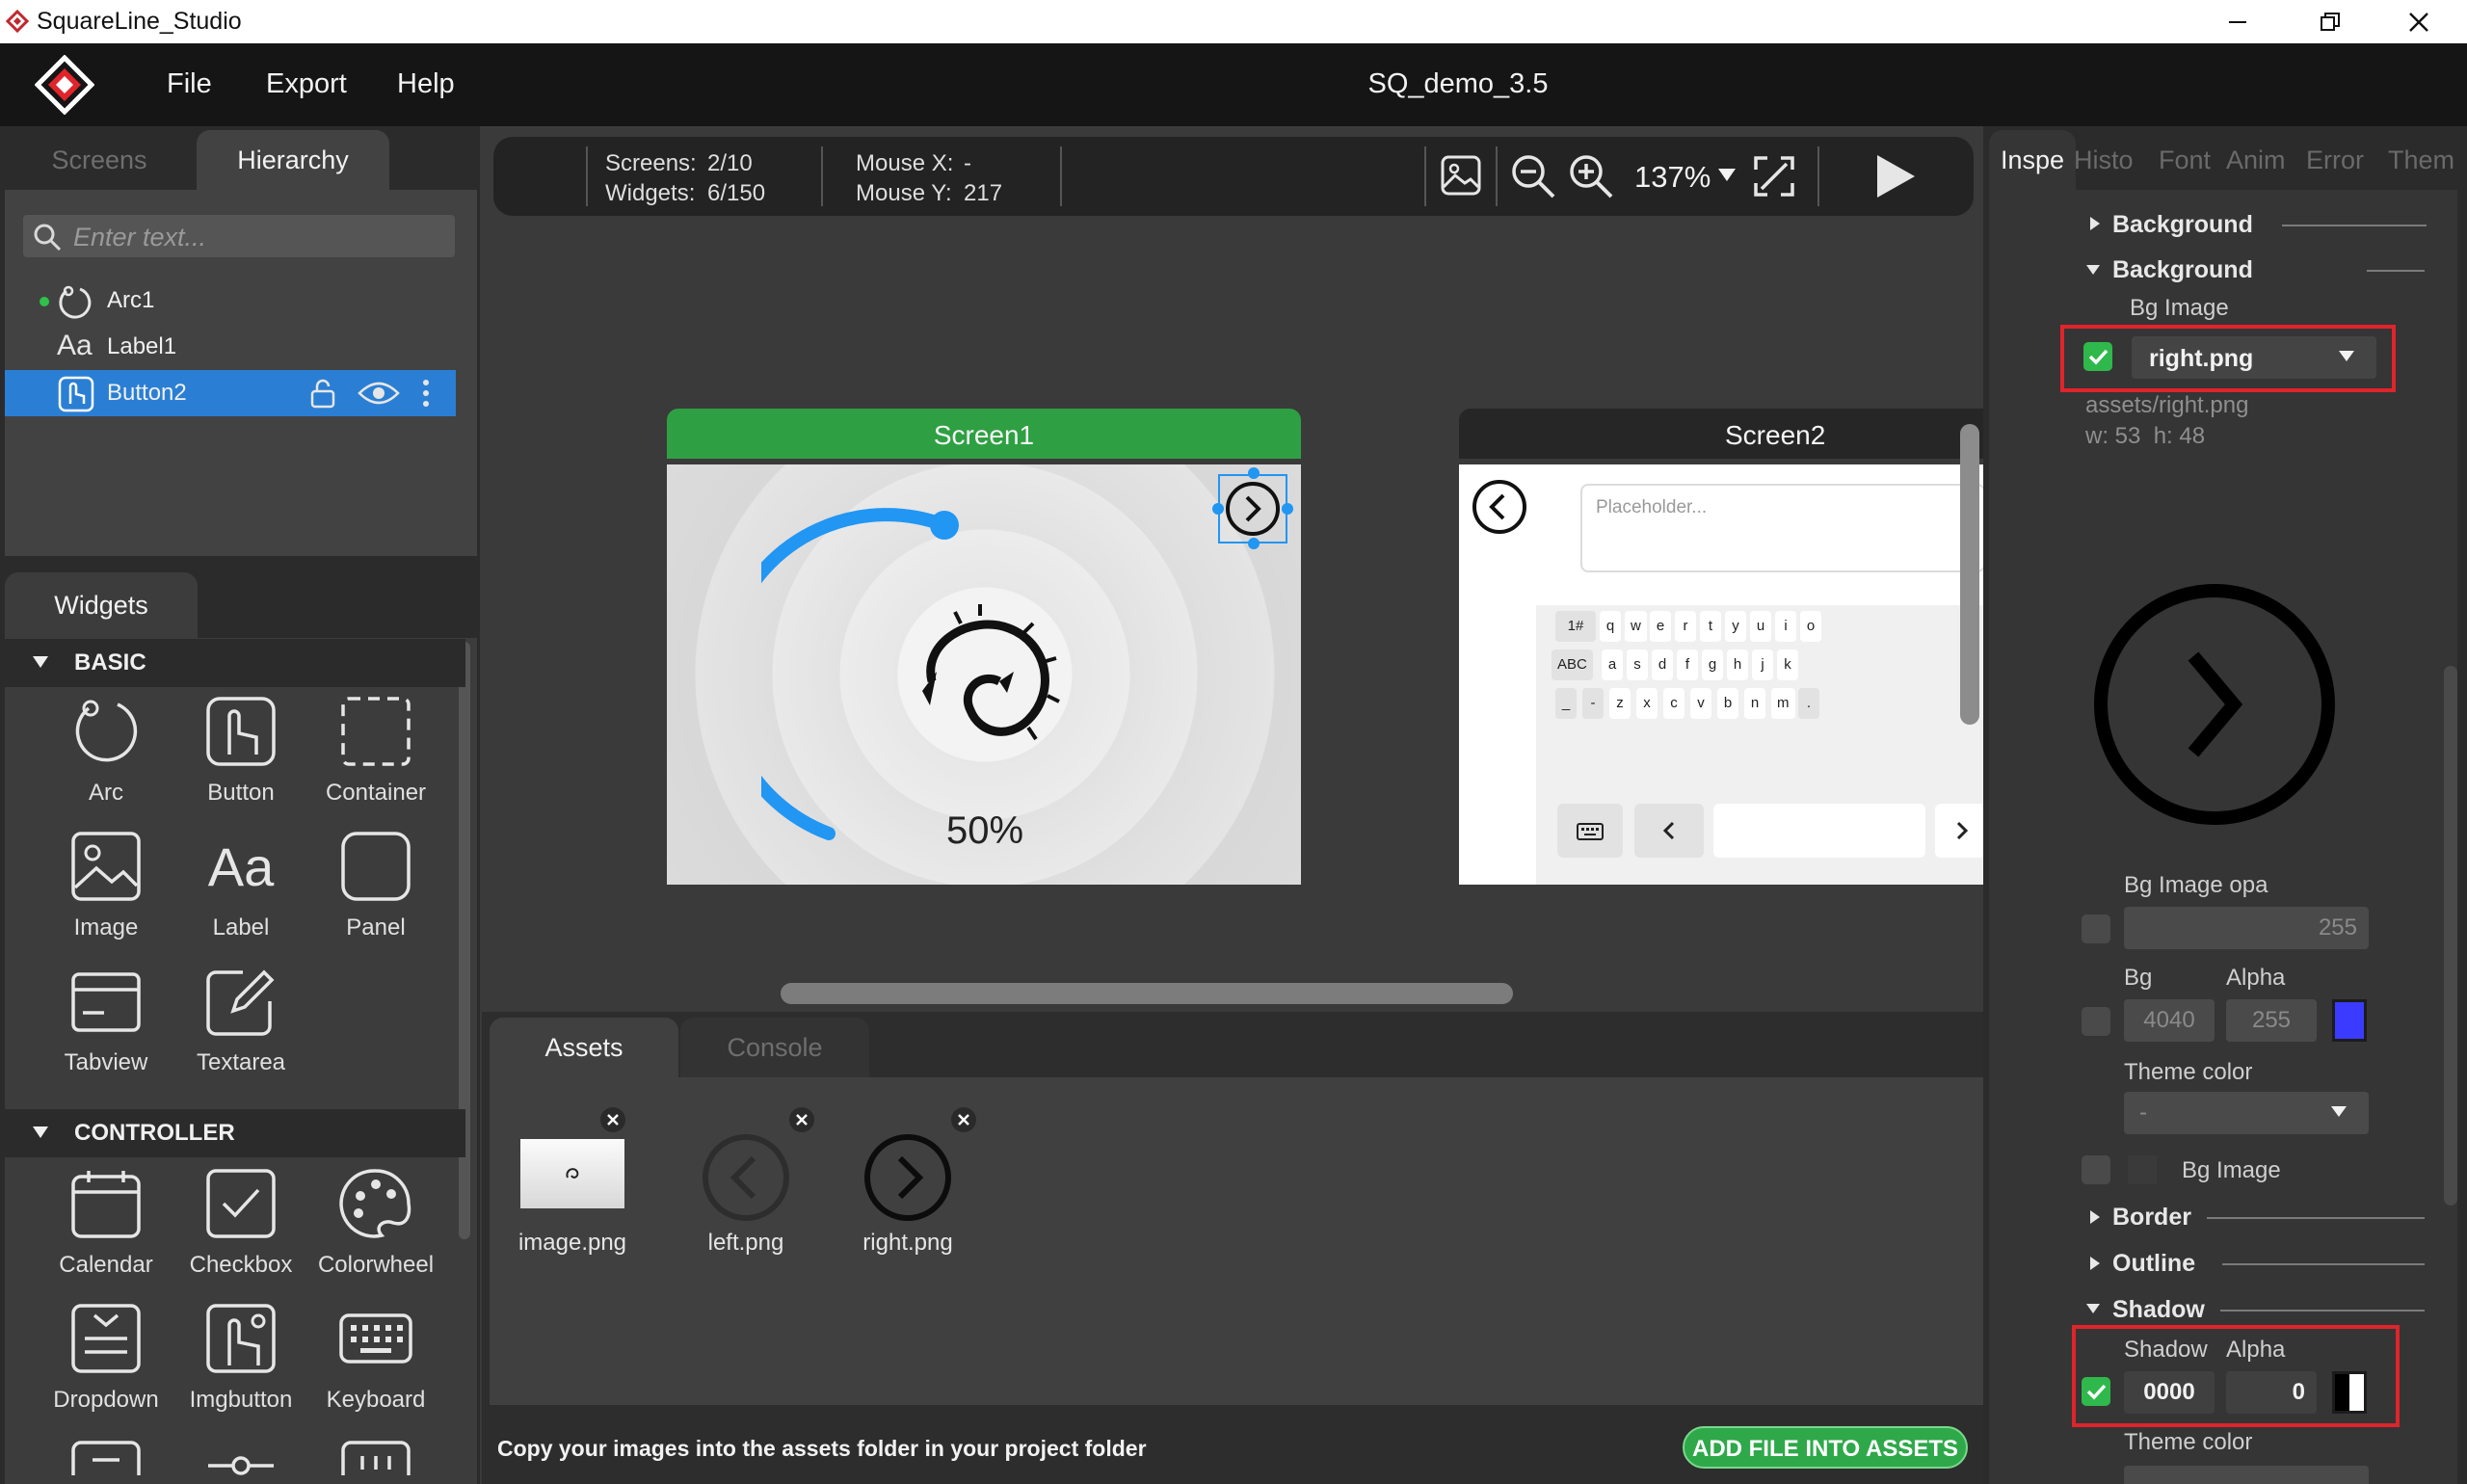 The width and height of the screenshot is (2467, 1484). I want to click on list-widget-icon, so click(106, 1458).